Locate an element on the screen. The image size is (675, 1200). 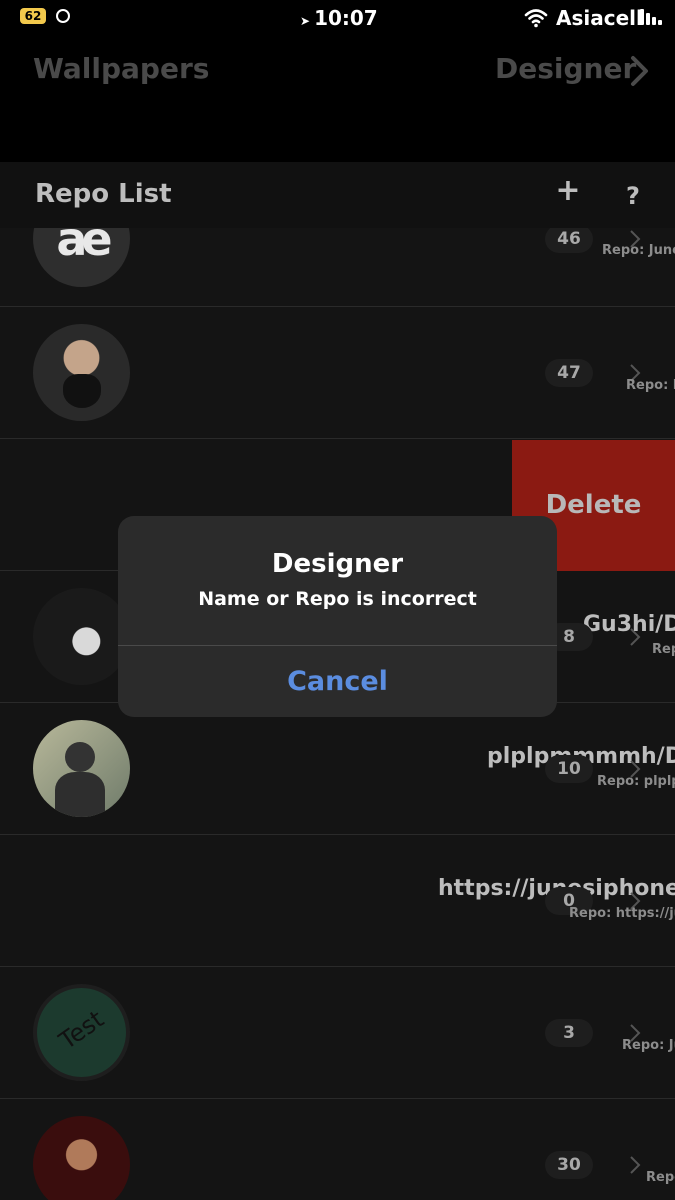
nav-header: Wallpapers Designer is located at coordinates (337, 99).